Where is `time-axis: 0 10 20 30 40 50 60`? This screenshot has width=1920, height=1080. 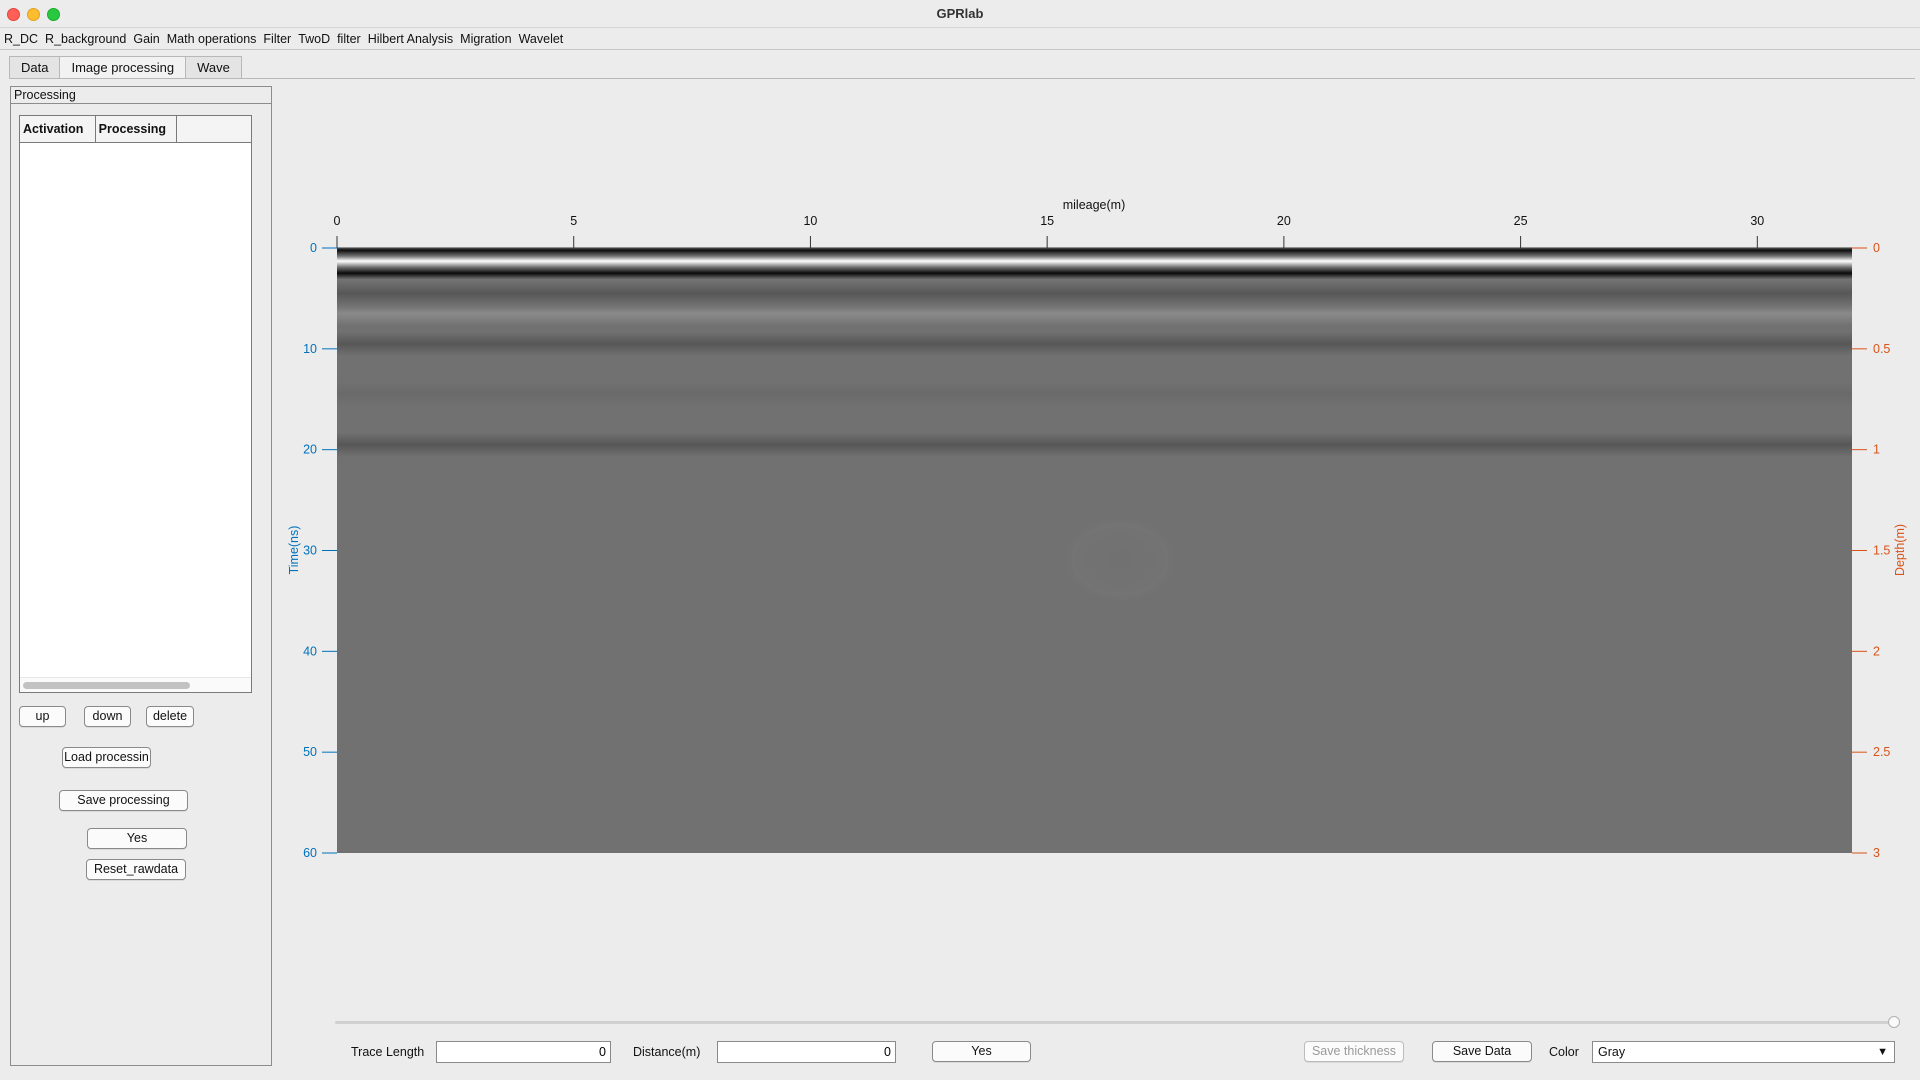
time-axis: 0 10 20 30 40 50 60 is located at coordinates (320, 550).